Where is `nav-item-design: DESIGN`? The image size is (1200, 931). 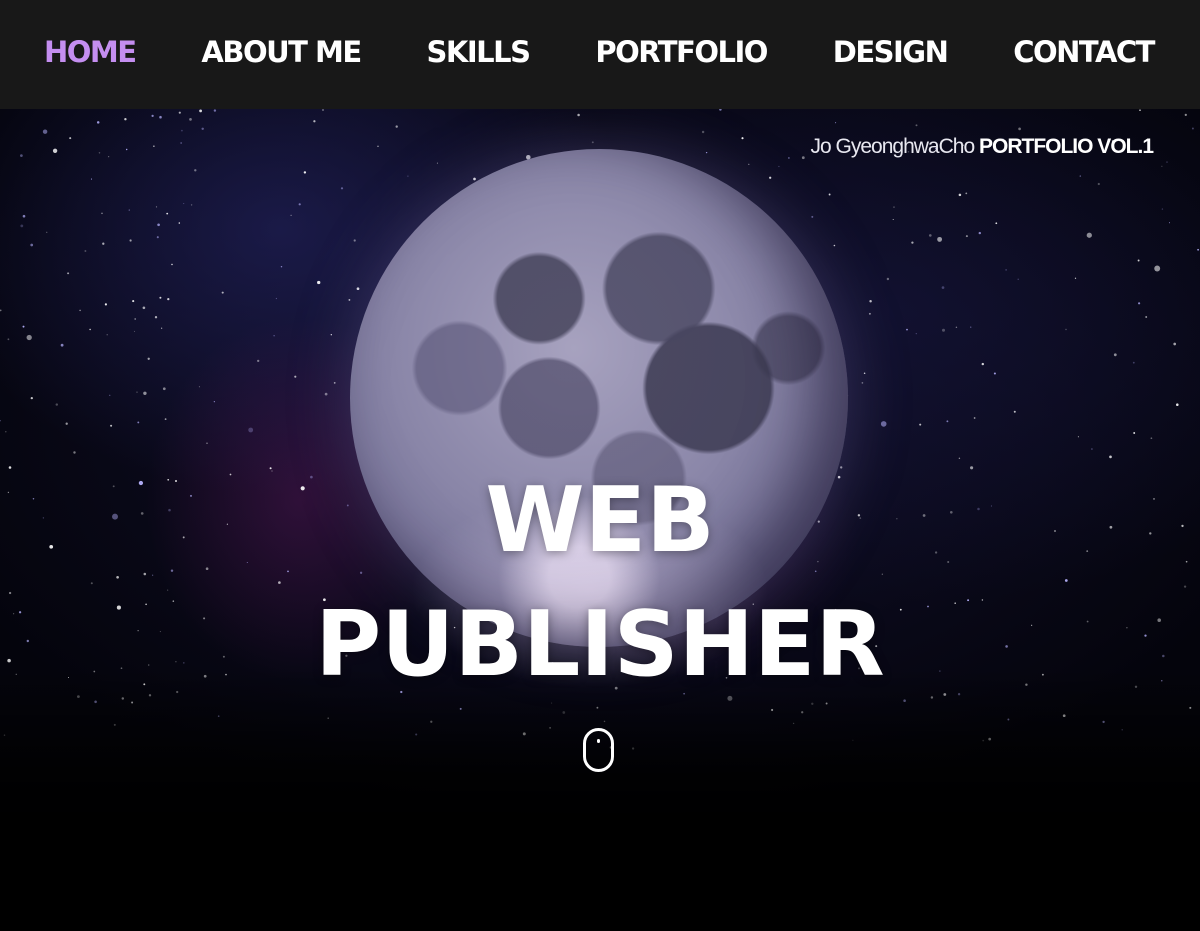 nav-item-design: DESIGN is located at coordinates (891, 54).